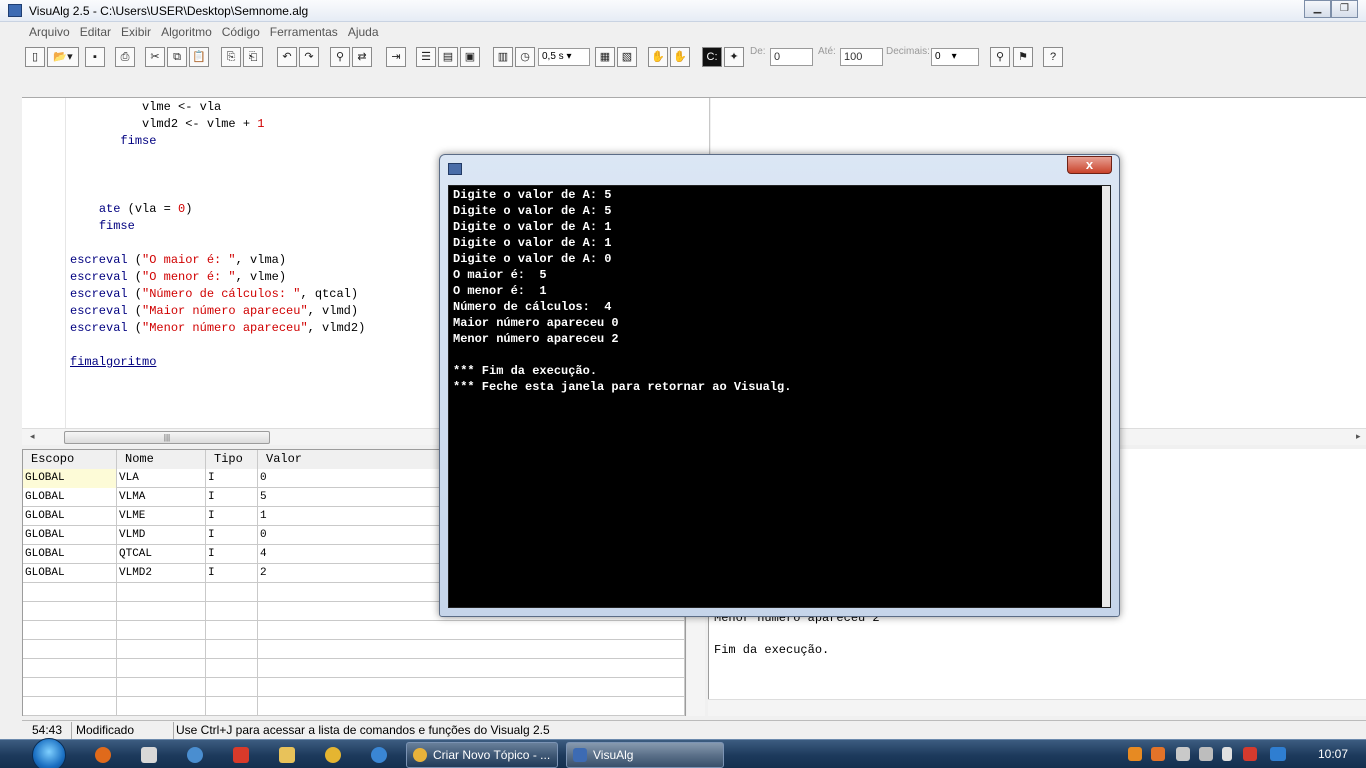 The image size is (1366, 768). Describe the element at coordinates (177, 57) in the screenshot. I see `copy-icon: ⧉` at that location.